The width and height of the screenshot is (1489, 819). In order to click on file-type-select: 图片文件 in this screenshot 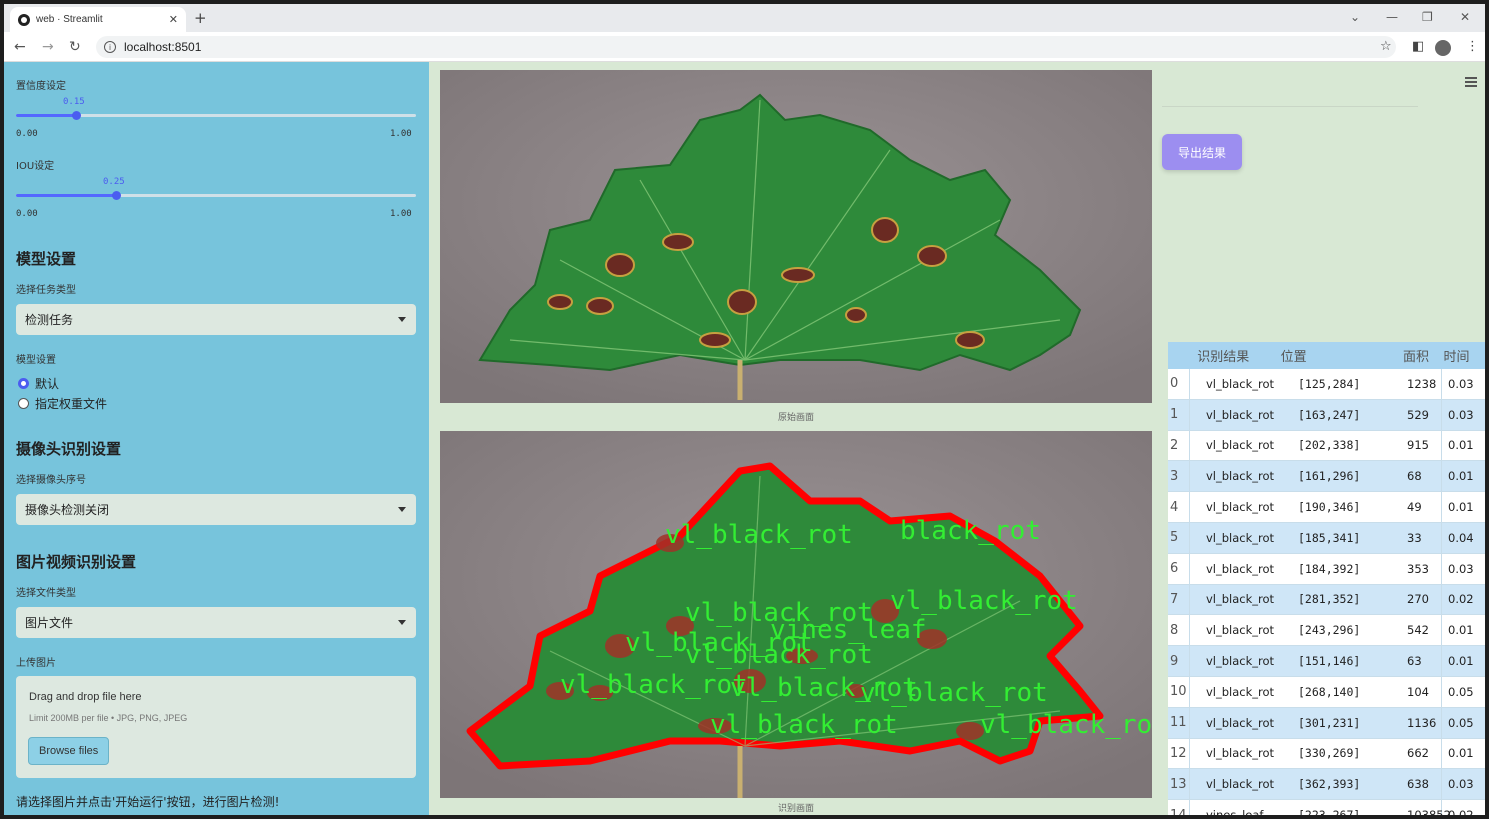, I will do `click(216, 622)`.